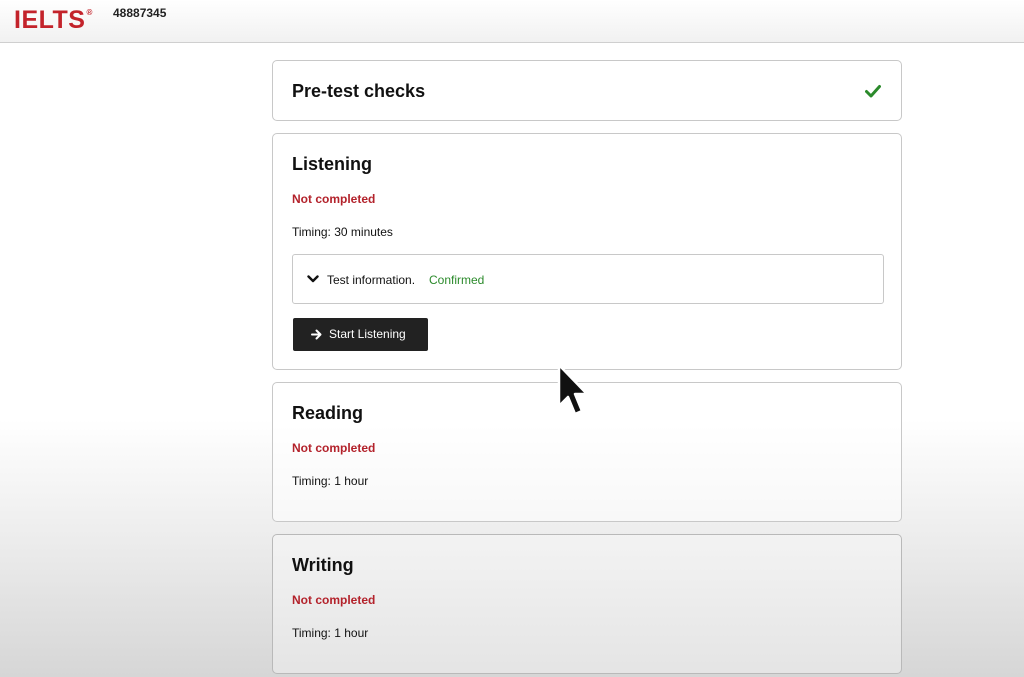 This screenshot has width=1024, height=677. What do you see at coordinates (367, 334) in the screenshot?
I see `start-listening-label: Start Listening` at bounding box center [367, 334].